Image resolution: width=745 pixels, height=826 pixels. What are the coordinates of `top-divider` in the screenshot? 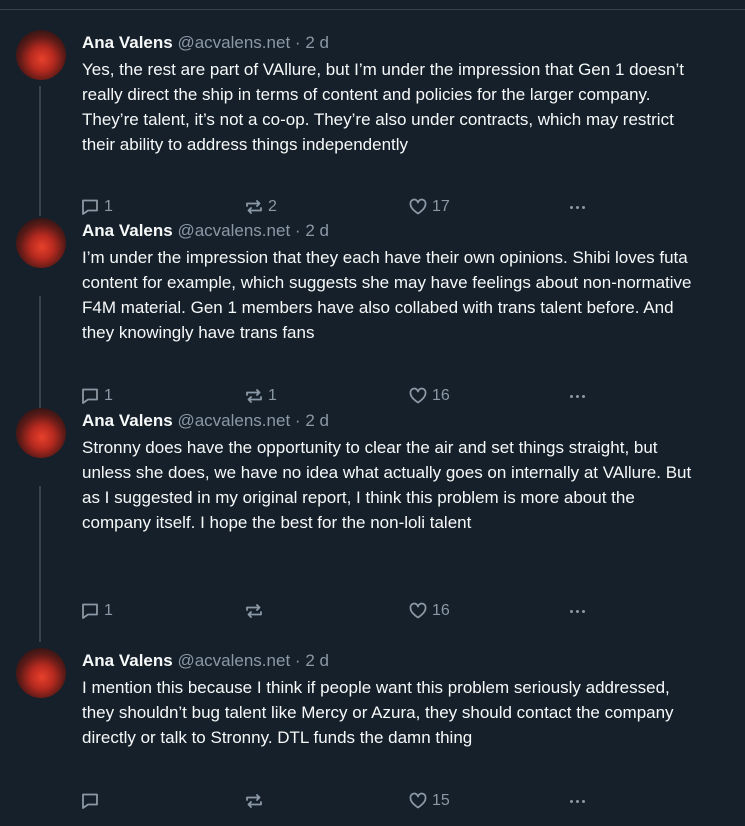 It's located at (372, 9).